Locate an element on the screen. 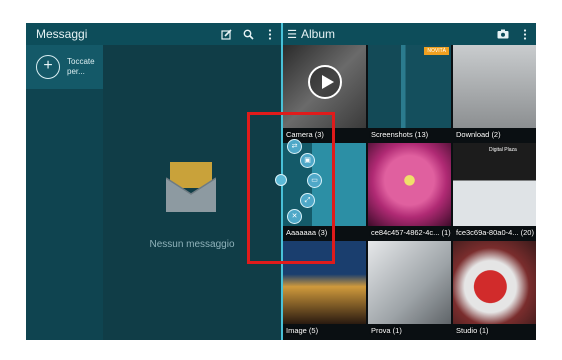 The image size is (562, 360). menu-icon: ☰ is located at coordinates (292, 34).